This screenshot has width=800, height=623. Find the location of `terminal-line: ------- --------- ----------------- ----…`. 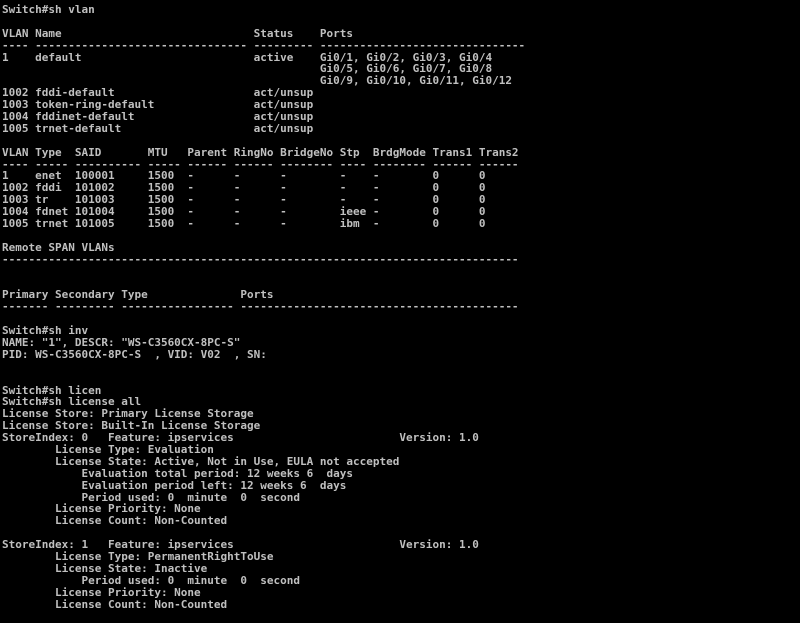

terminal-line: ------- --------- ----------------- ----… is located at coordinates (260, 307).